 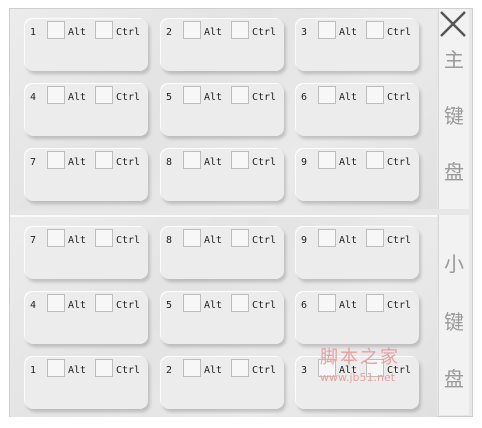 I want to click on watermark-title: 脚本之家, so click(x=360, y=357).